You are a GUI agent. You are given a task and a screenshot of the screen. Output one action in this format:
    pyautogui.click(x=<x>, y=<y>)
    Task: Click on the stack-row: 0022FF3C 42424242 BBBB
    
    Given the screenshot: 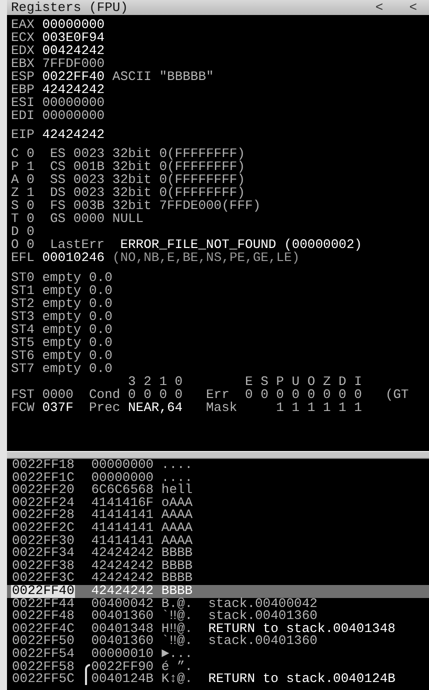 What is the action you would take?
    pyautogui.click(x=220, y=578)
    